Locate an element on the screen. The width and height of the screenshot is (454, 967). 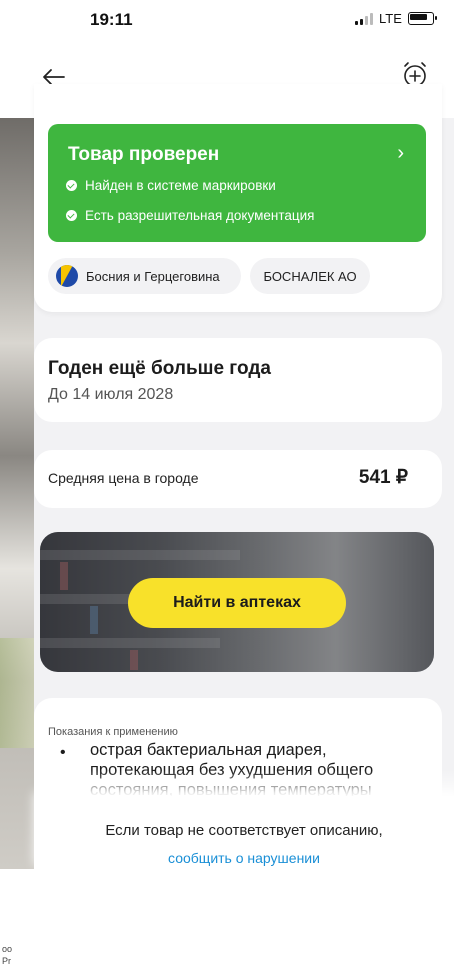
expiry-card: Годен ещё больше года До 14 июля 2028 is located at coordinates (238, 380).